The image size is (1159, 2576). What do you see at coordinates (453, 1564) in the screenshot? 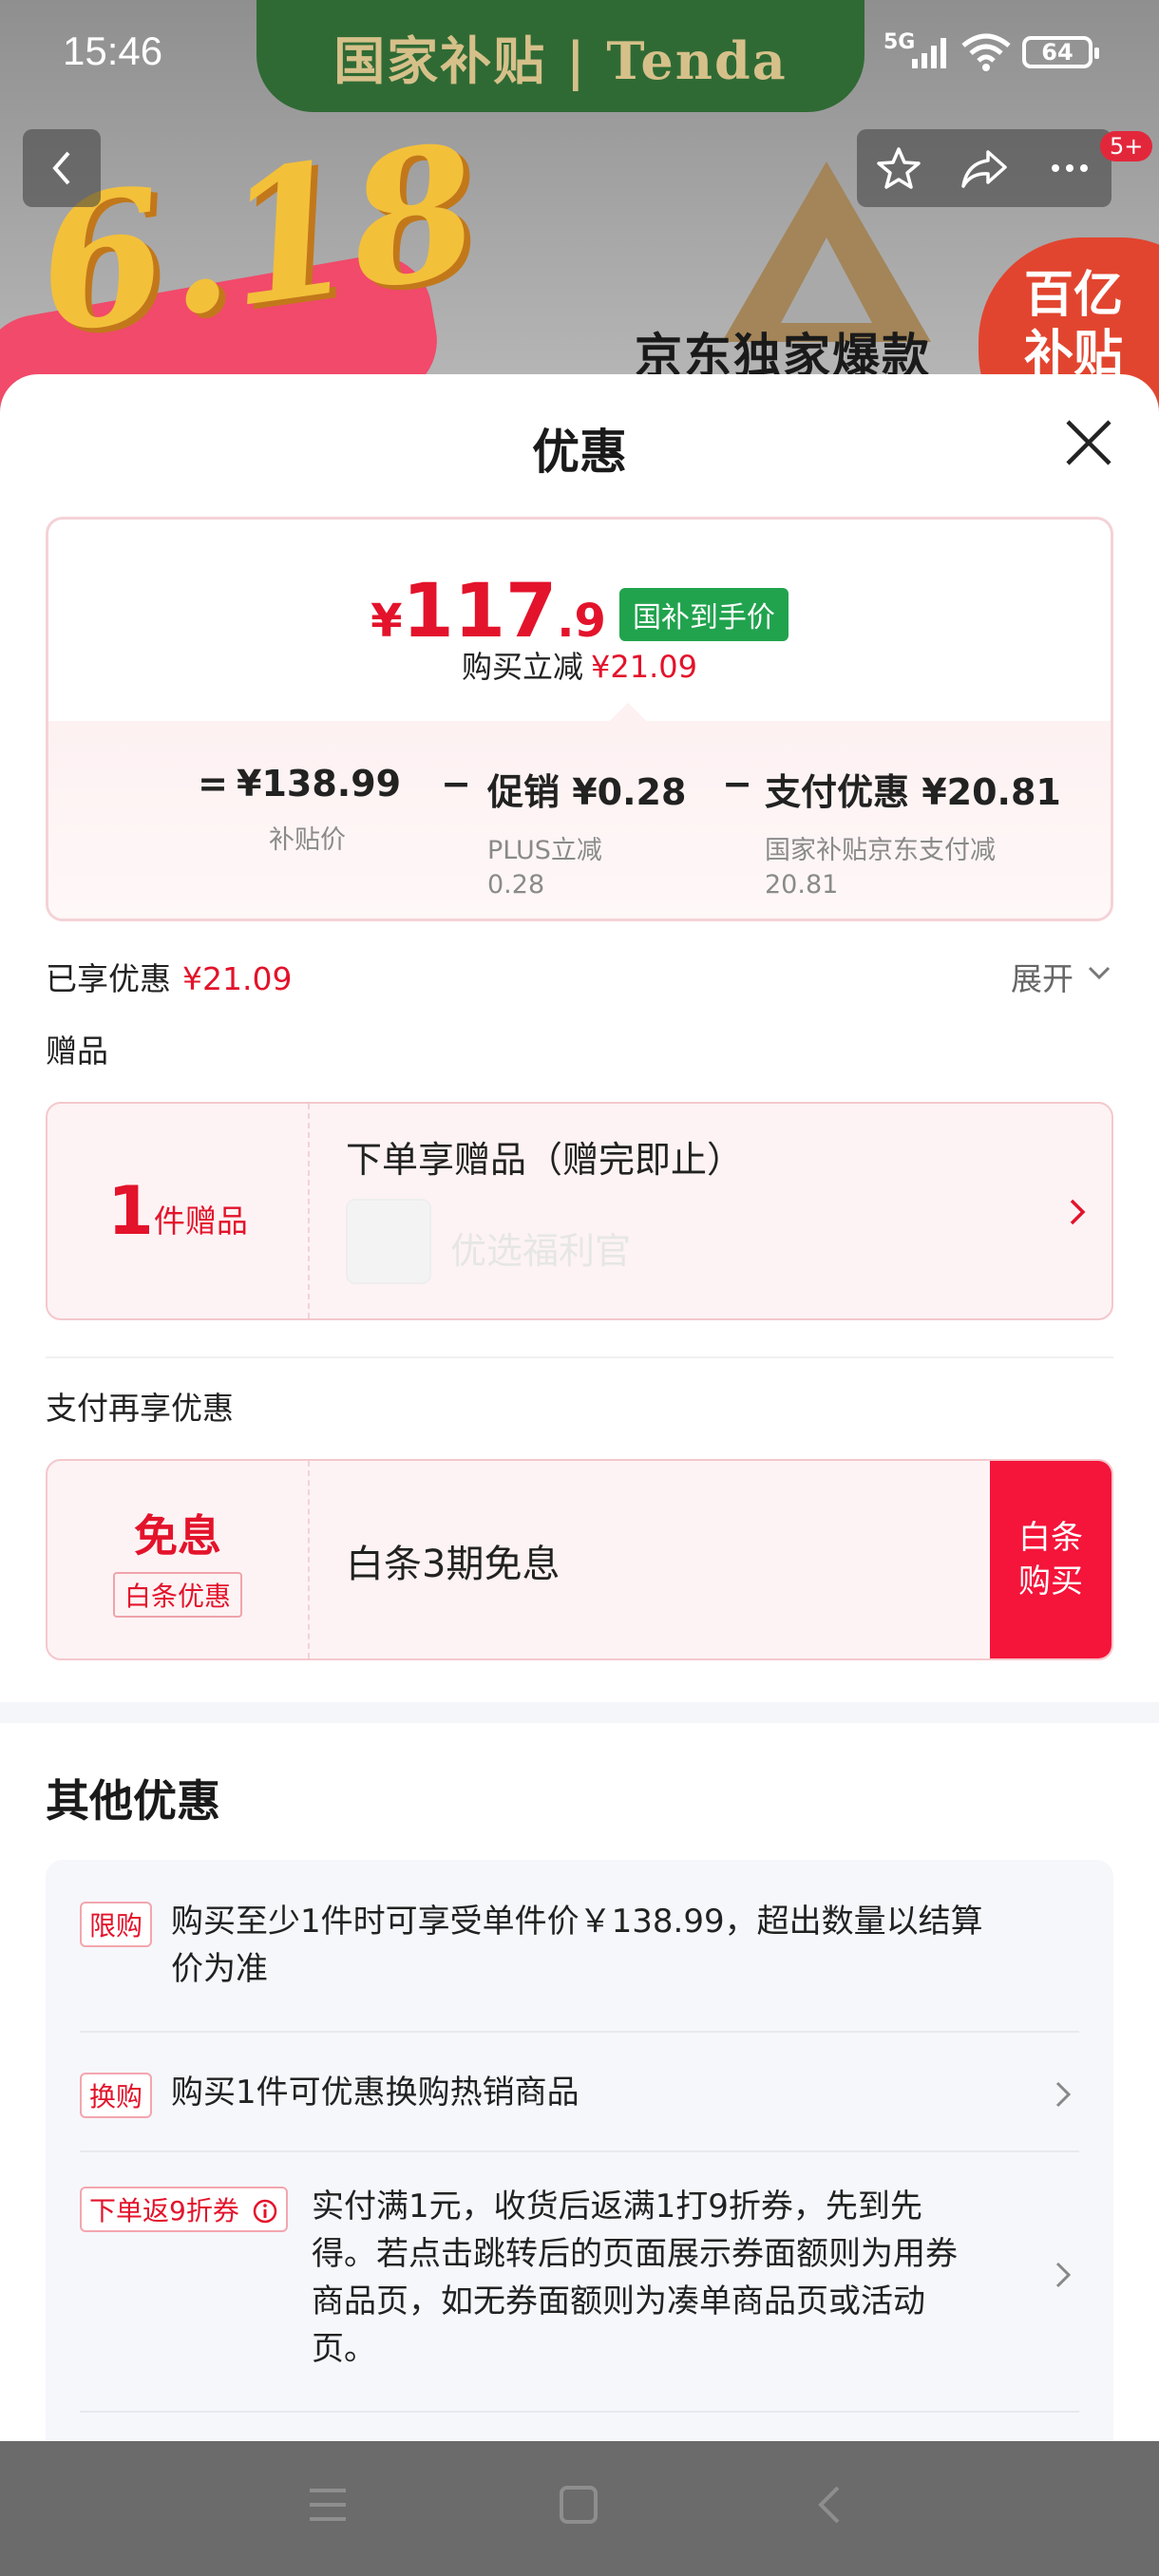
I see `baitiao-description: 白条3期免息` at bounding box center [453, 1564].